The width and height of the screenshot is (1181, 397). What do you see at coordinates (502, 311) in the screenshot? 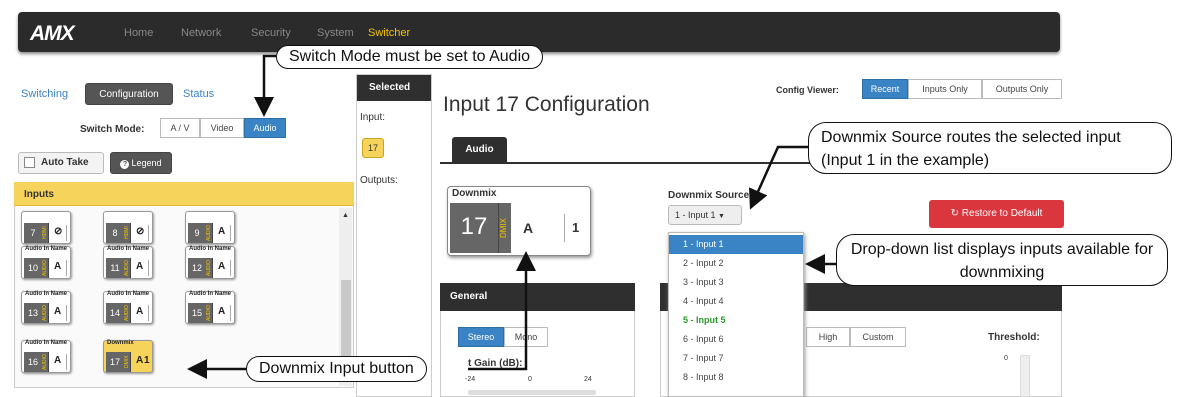
I see `downmix-card-arrow` at bounding box center [502, 311].